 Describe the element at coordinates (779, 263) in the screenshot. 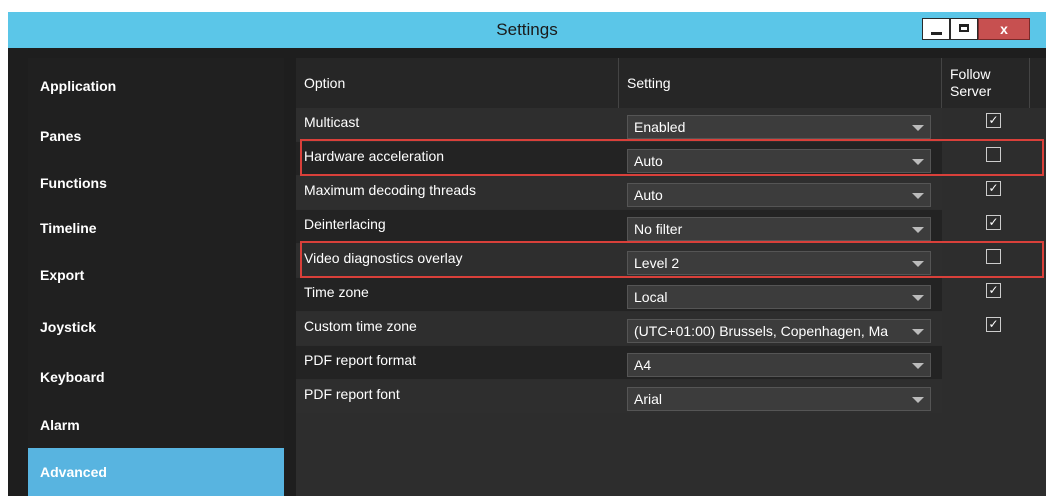

I see `setting-dropdown: Level 2` at that location.